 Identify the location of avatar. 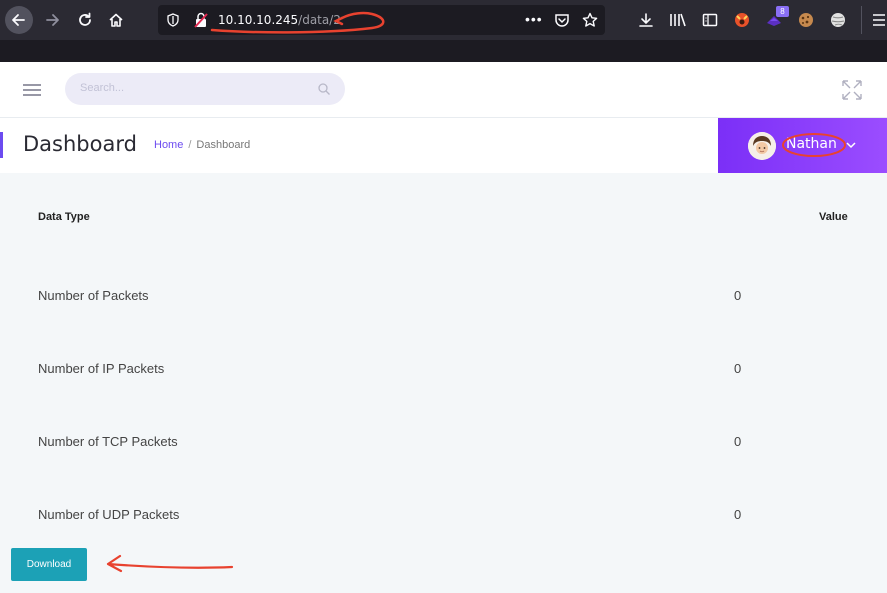
(762, 146).